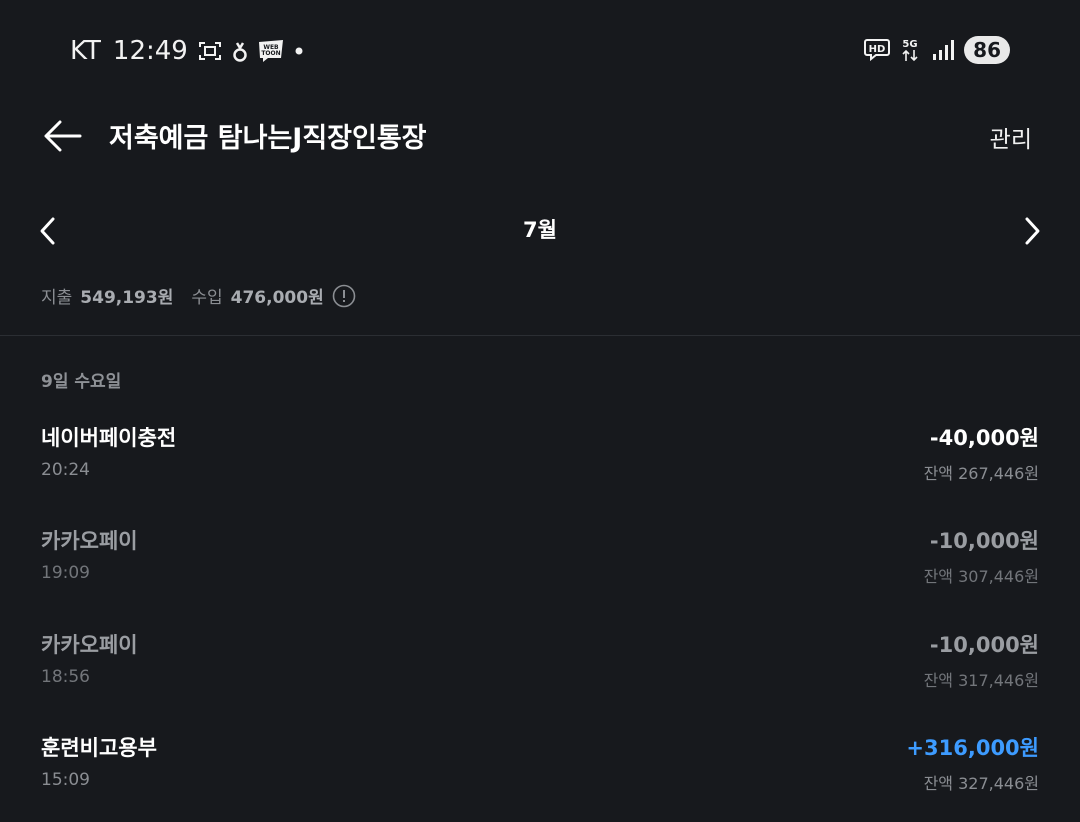 This screenshot has width=1080, height=822. What do you see at coordinates (987, 50) in the screenshot?
I see `battery-indicator: 86` at bounding box center [987, 50].